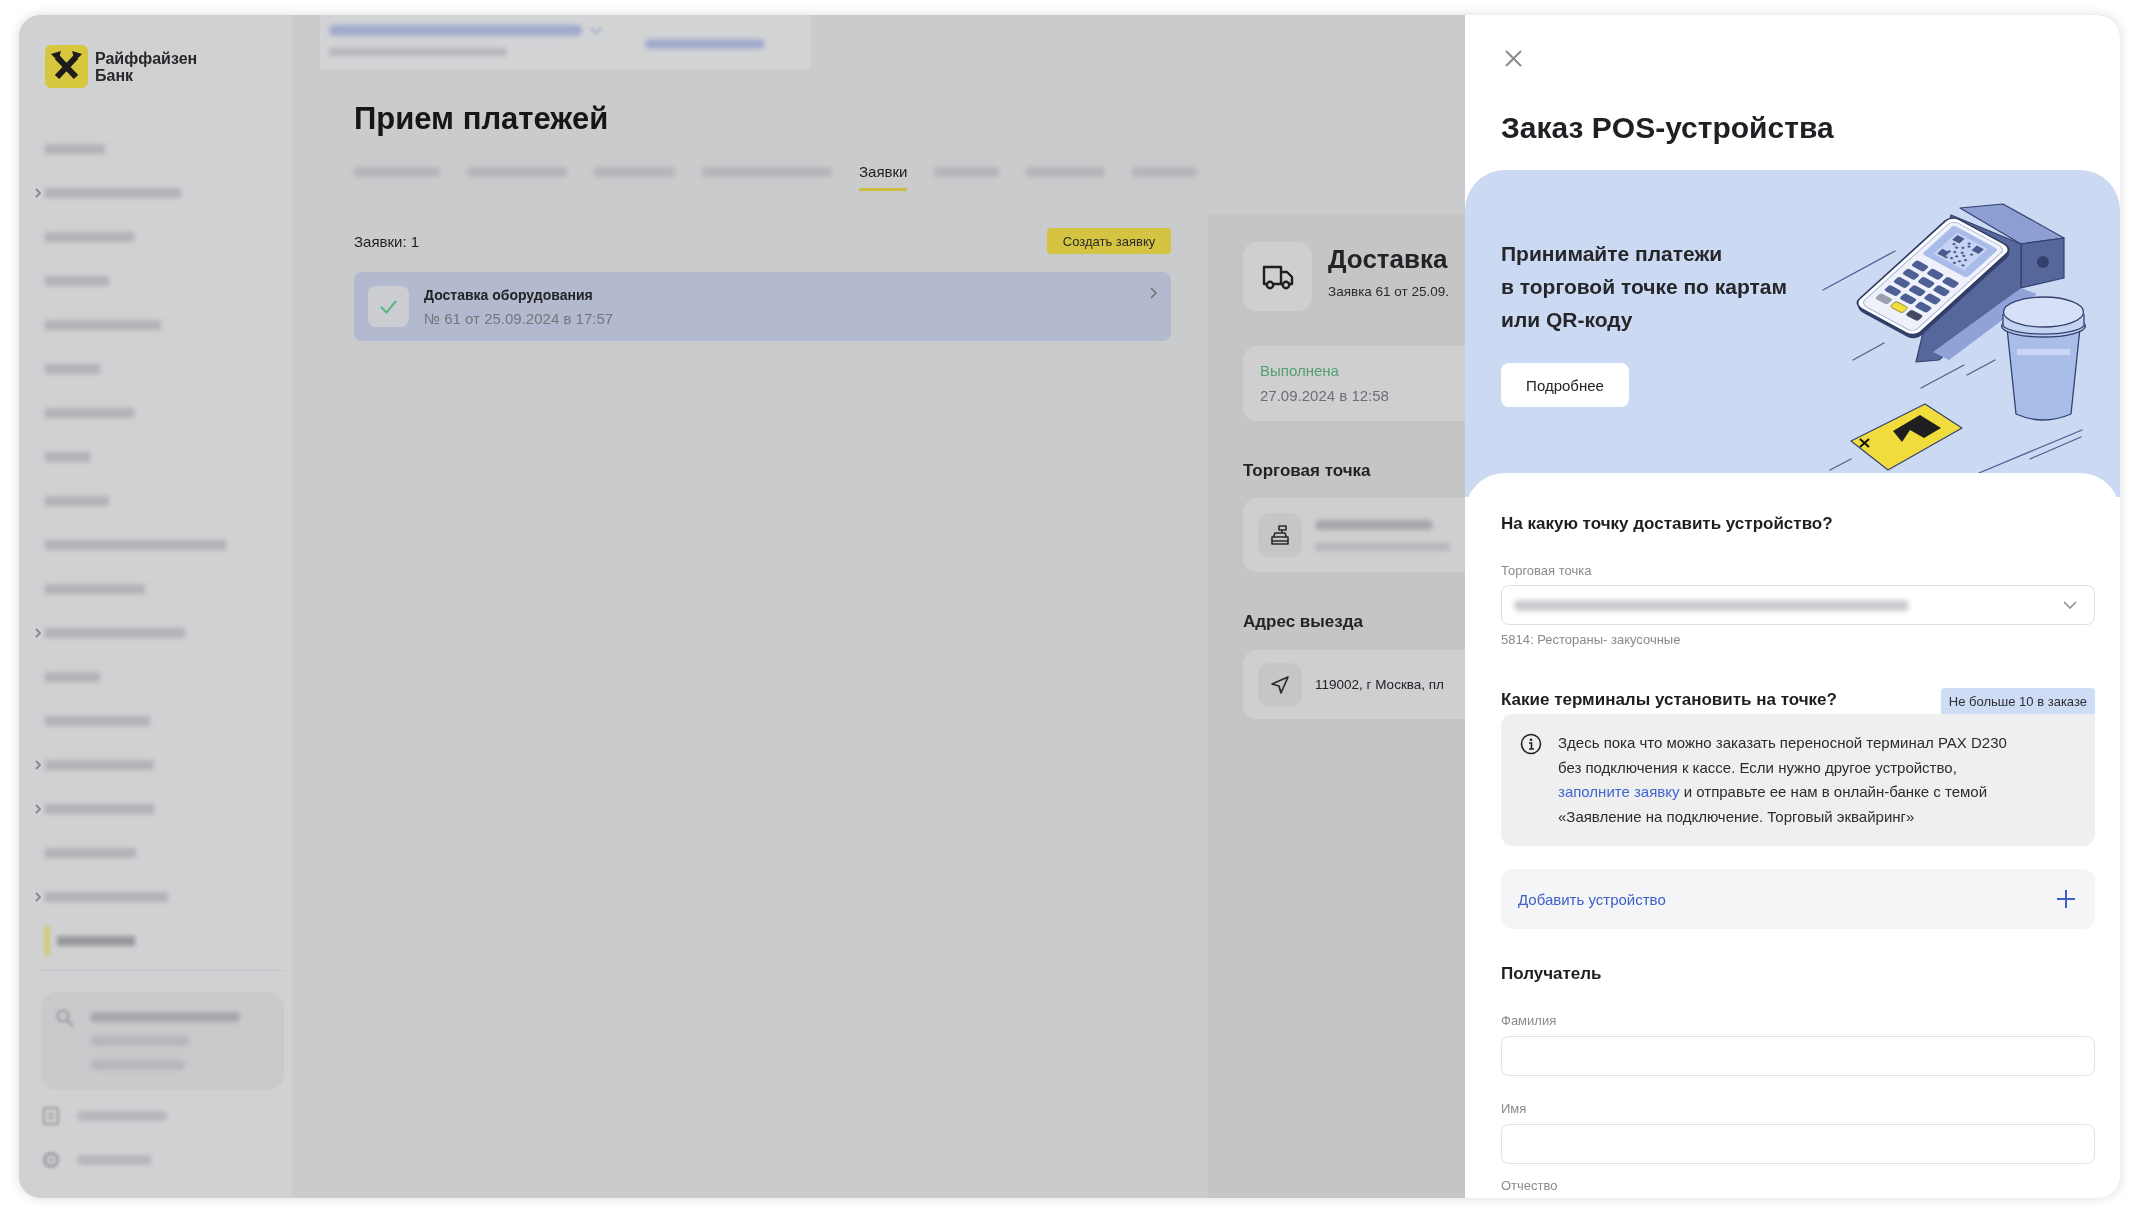  Describe the element at coordinates (1153, 293) in the screenshot. I see `chevron-right-icon` at that location.